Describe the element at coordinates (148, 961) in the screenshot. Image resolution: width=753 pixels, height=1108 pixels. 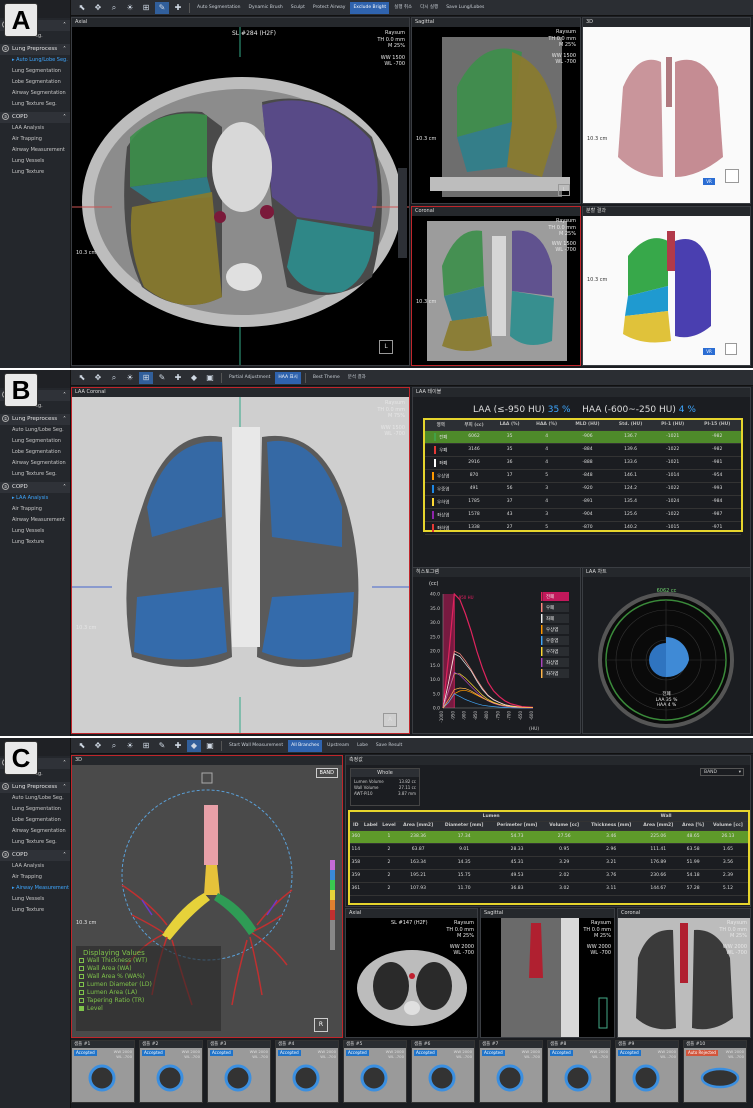
I see `display-option: Wall Thickness (WT)` at that location.